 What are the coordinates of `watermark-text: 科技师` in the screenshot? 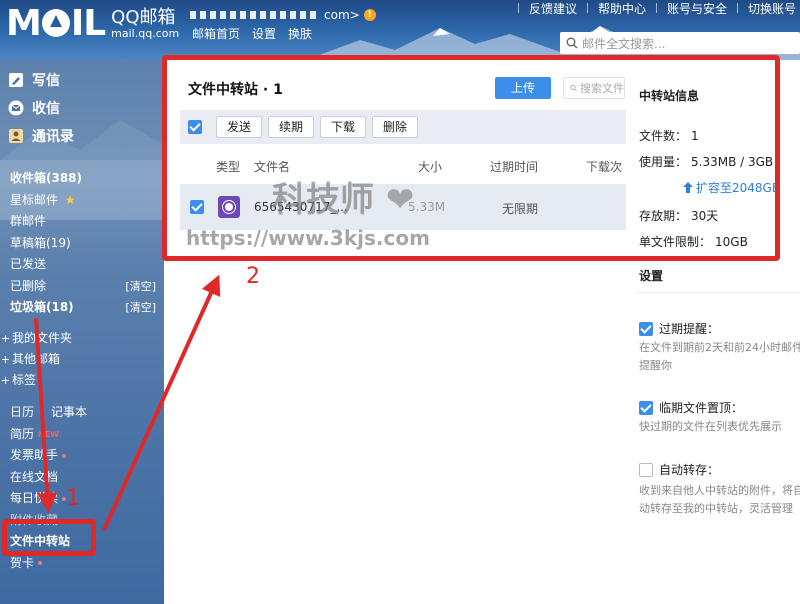 It's located at (323, 200).